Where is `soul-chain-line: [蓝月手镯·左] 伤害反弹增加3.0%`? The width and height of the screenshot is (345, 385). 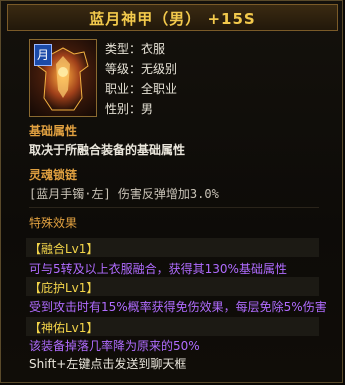 soul-chain-line: [蓝月手镯·左] 伤害反弹增加3.0% is located at coordinates (124, 194).